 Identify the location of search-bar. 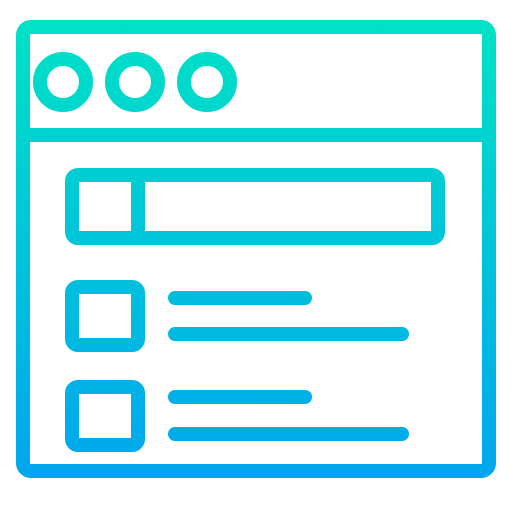
(255, 206).